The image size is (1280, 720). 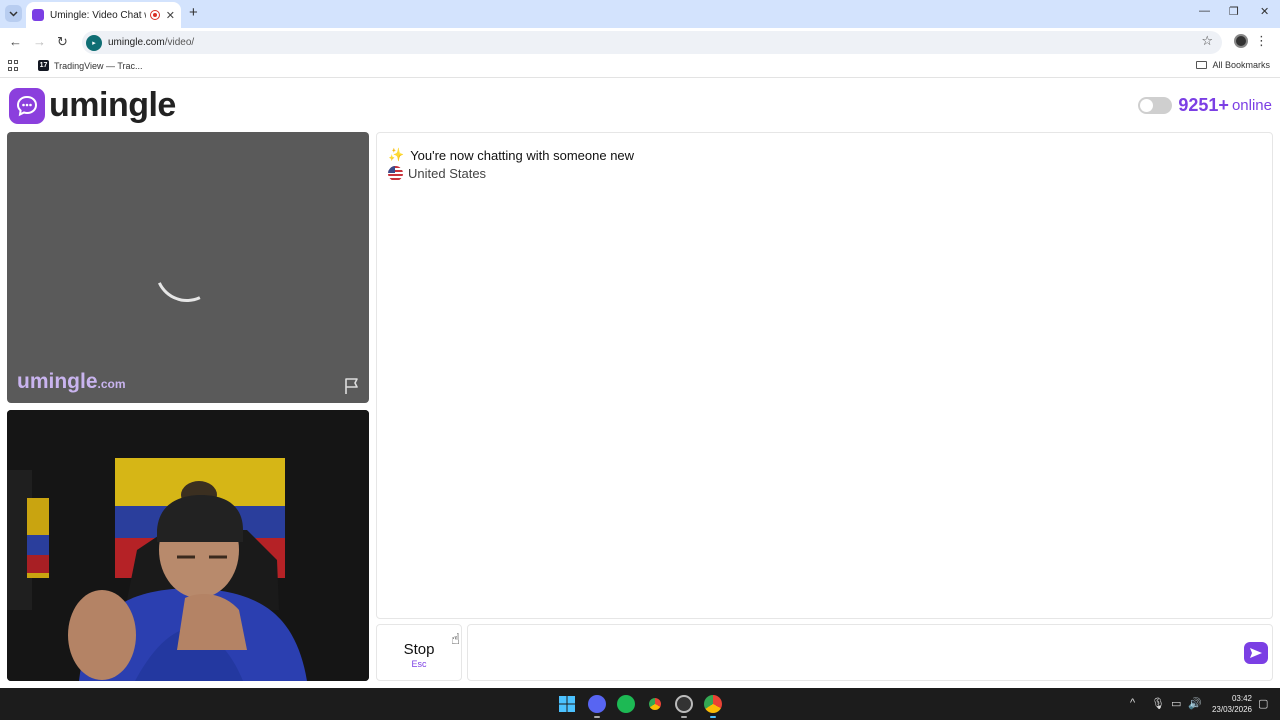 I want to click on stop-shortcut-hint: Esc, so click(x=419, y=664).